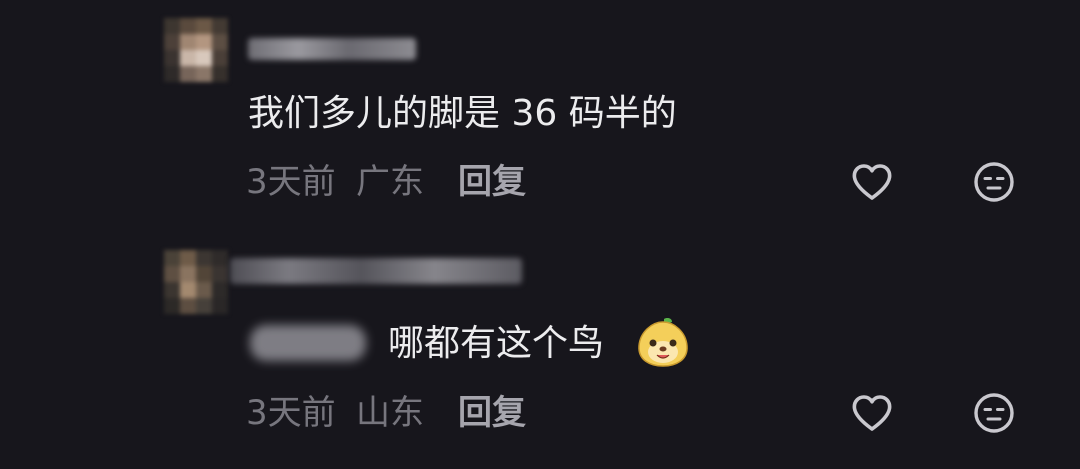 Image resolution: width=1080 pixels, height=469 pixels. What do you see at coordinates (496, 343) in the screenshot?
I see `comment-text: 哪都有这个鸟` at bounding box center [496, 343].